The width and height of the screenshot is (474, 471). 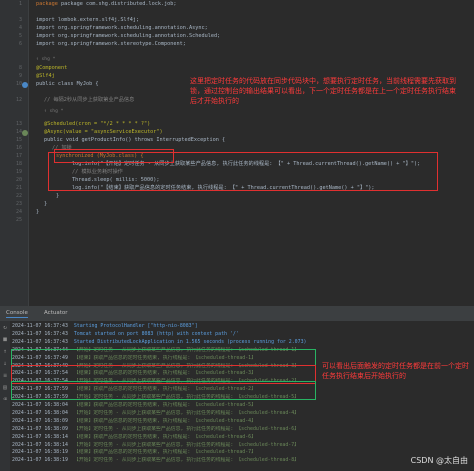 I want to click on console-annotation-text: 可以看出后面触发的定时任务都是在前一个定时任务执行结束后开始执行的, so click(x=395, y=371).